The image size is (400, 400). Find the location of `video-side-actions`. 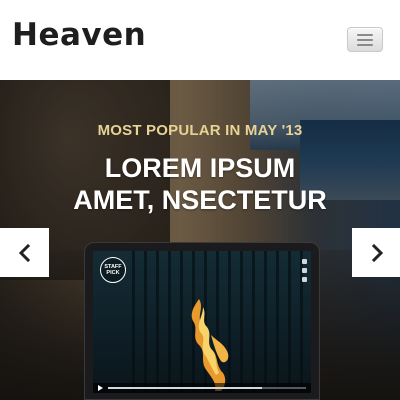

video-side-actions is located at coordinates (304, 270).